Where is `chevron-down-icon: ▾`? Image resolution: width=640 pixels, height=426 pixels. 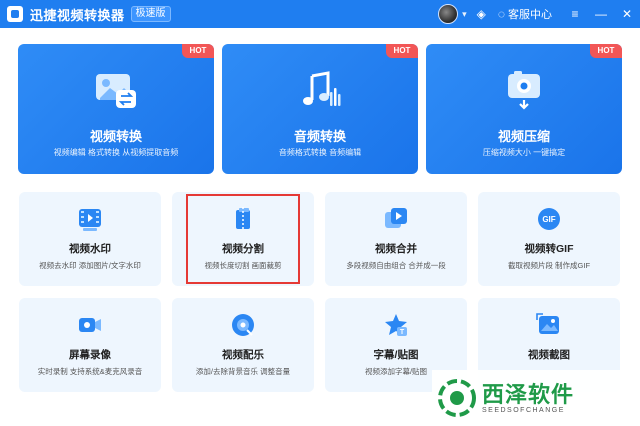
chevron-down-icon: ▾ is located at coordinates (464, 14).